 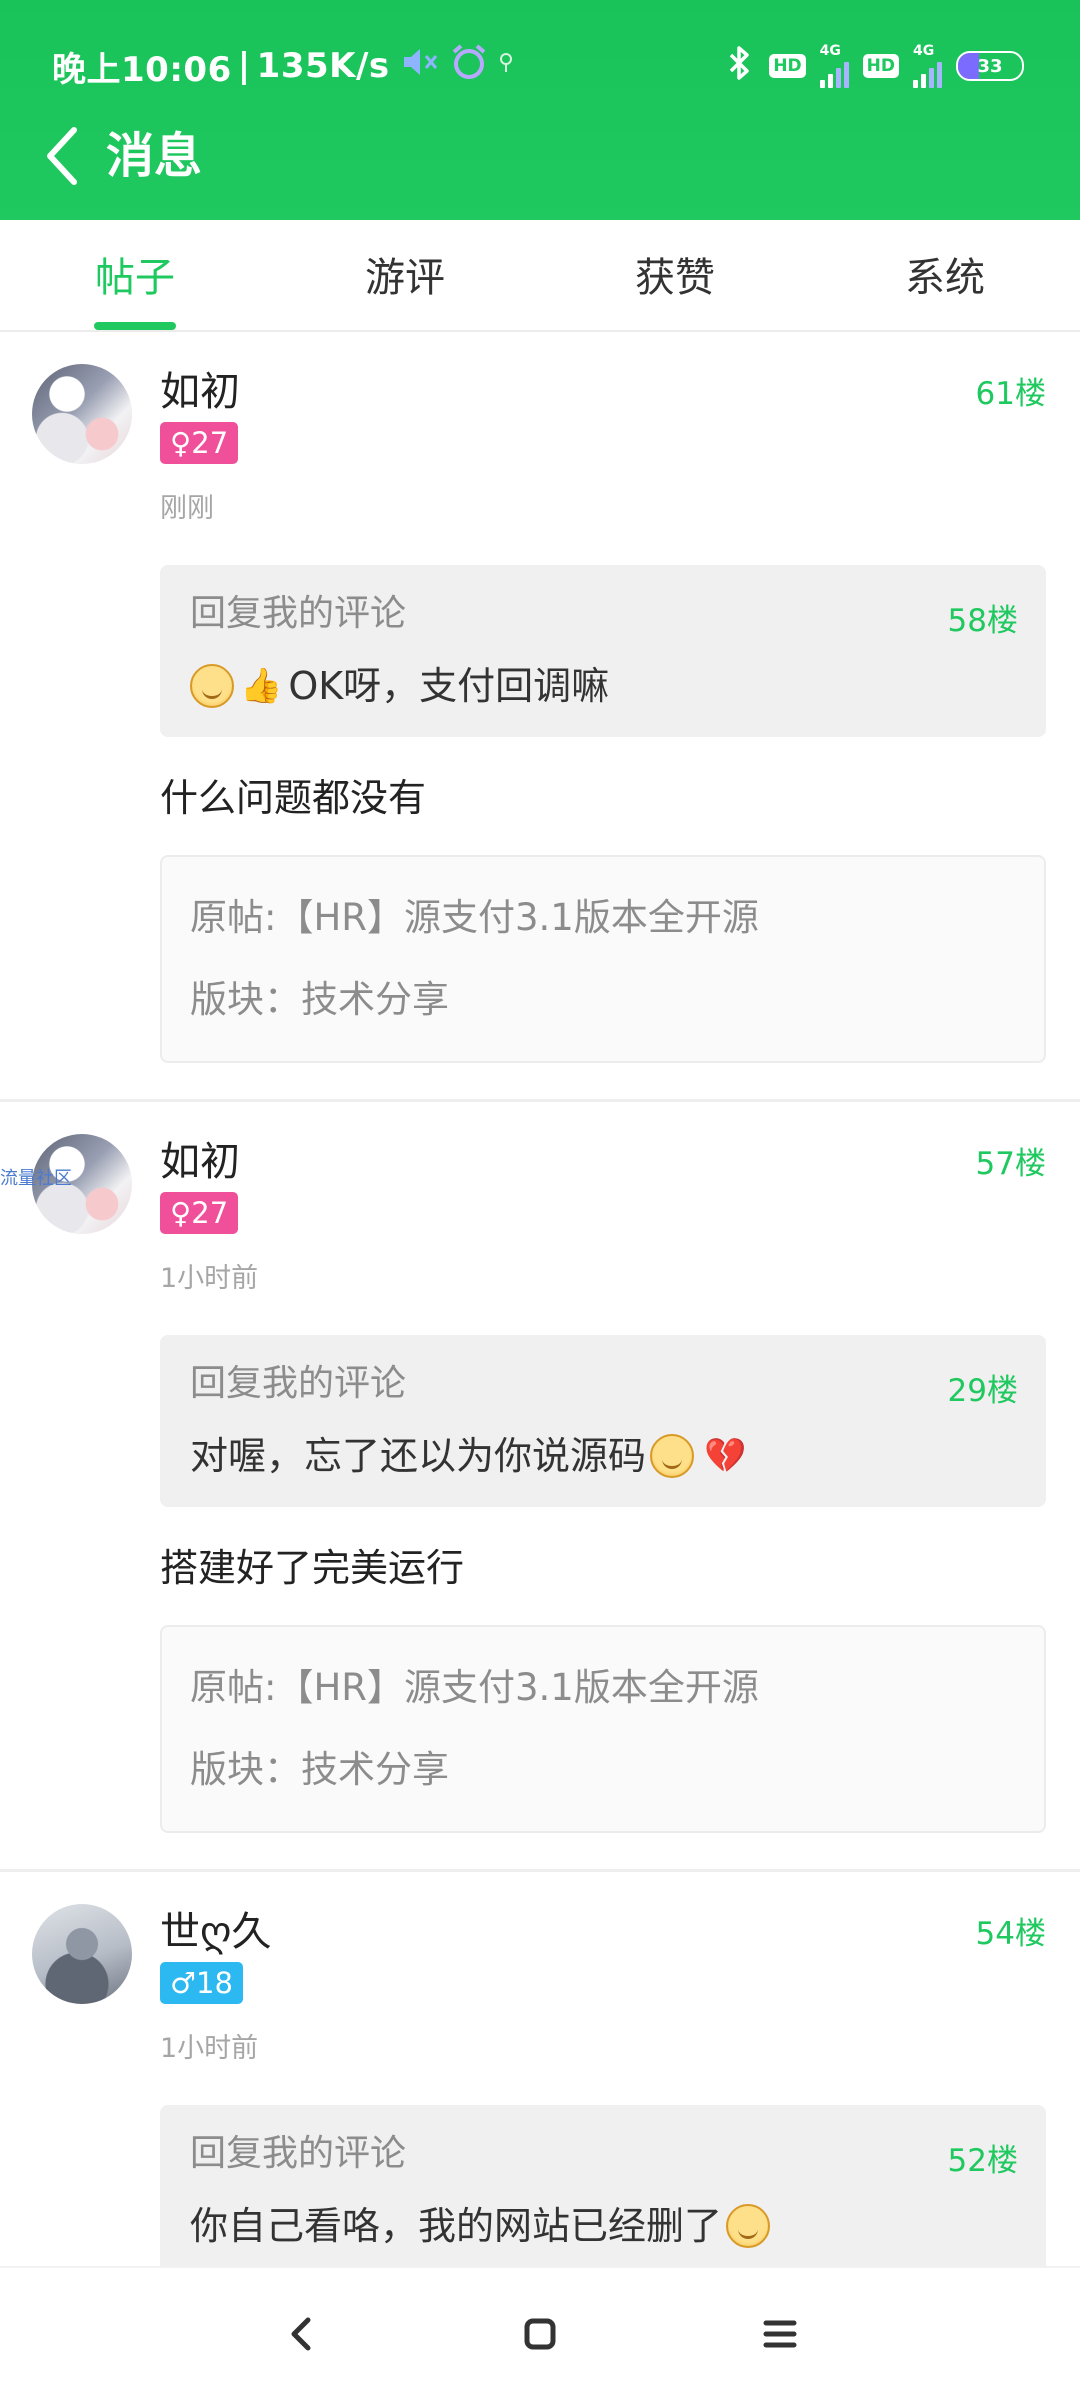 I want to click on back-arrow-icon, so click(x=62, y=156).